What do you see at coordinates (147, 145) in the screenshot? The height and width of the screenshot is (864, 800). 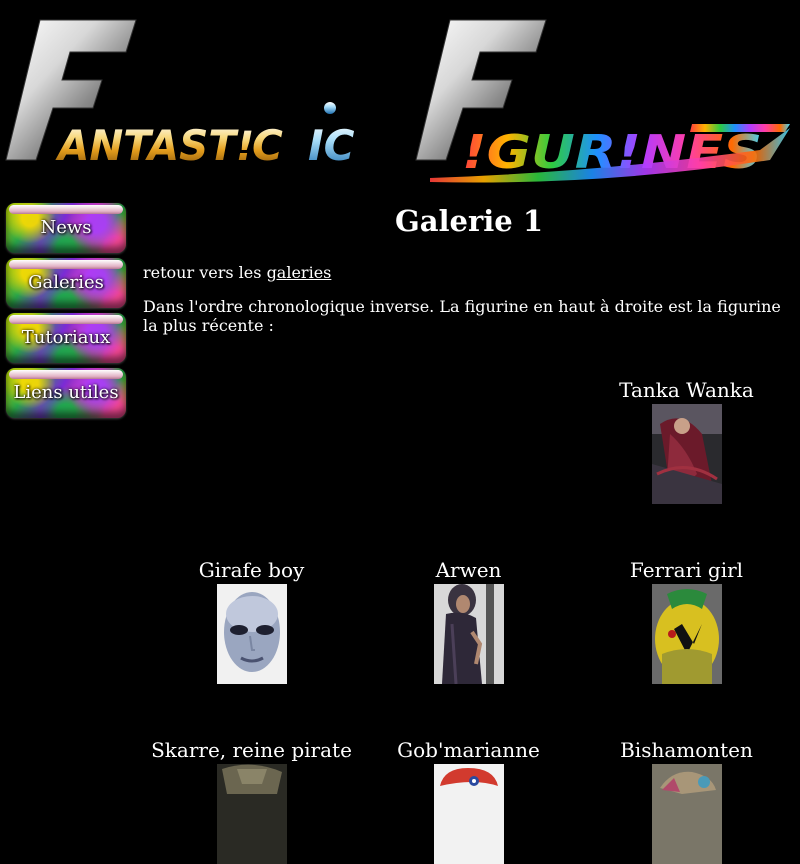 I see `svg-text: ANTAST` at bounding box center [147, 145].